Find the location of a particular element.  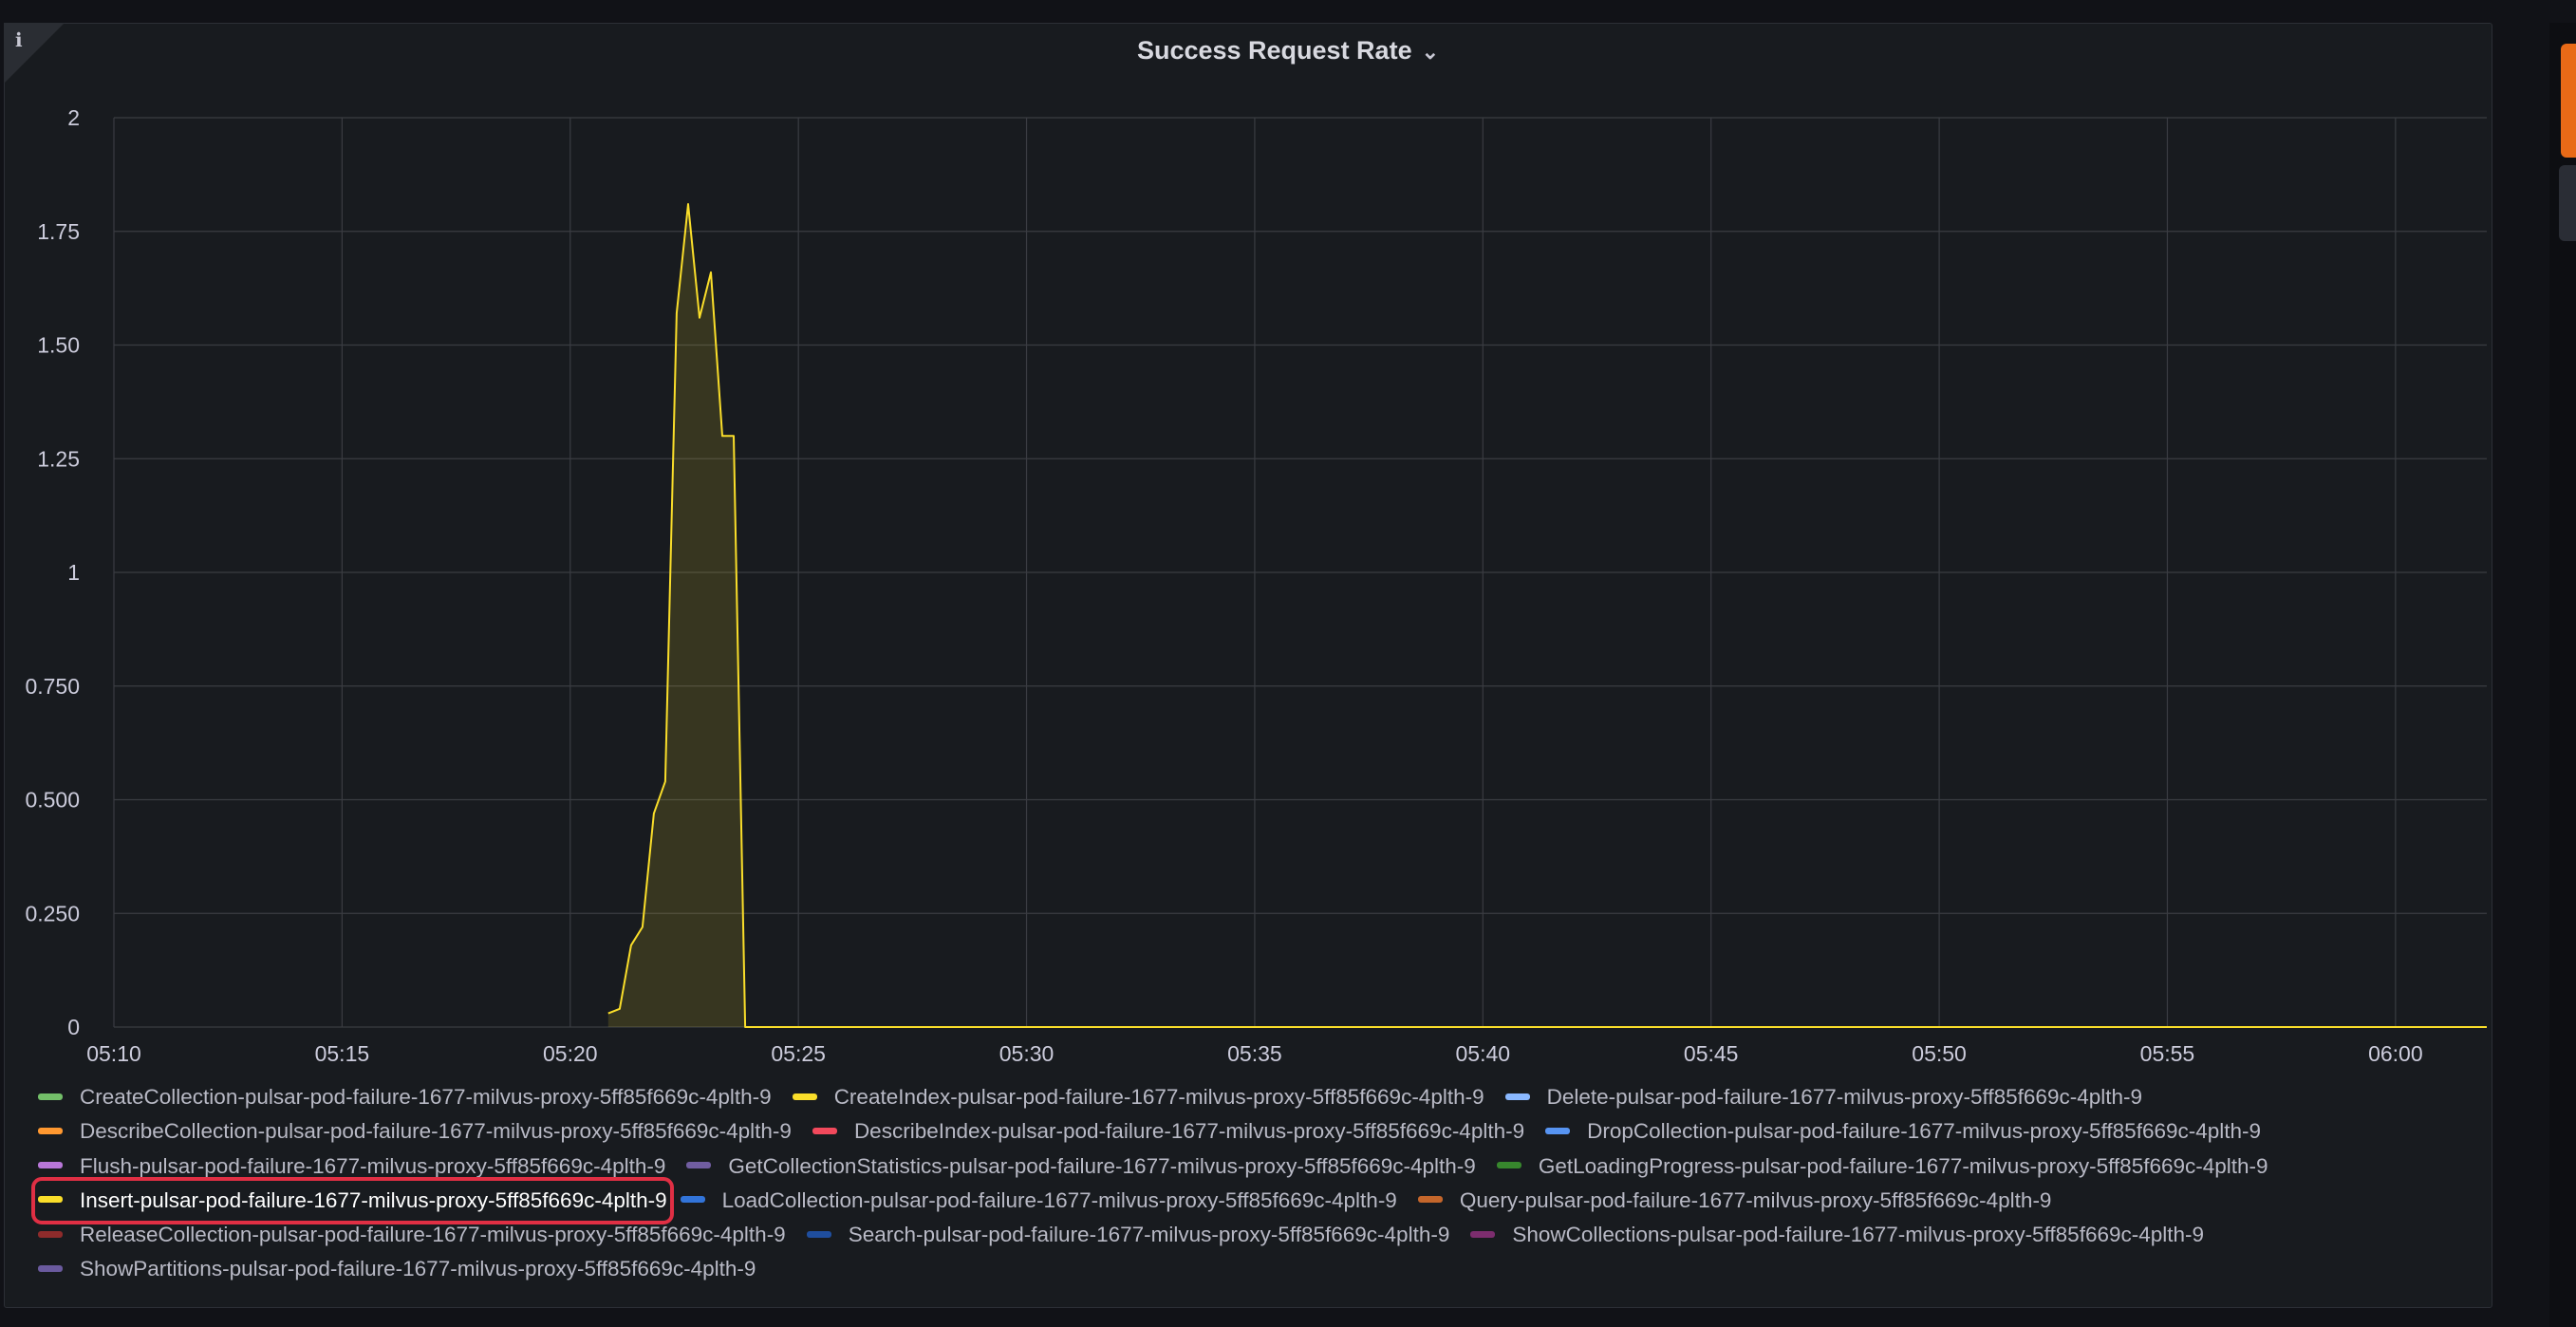

y-tick-label: 0.500 is located at coordinates (52, 801).